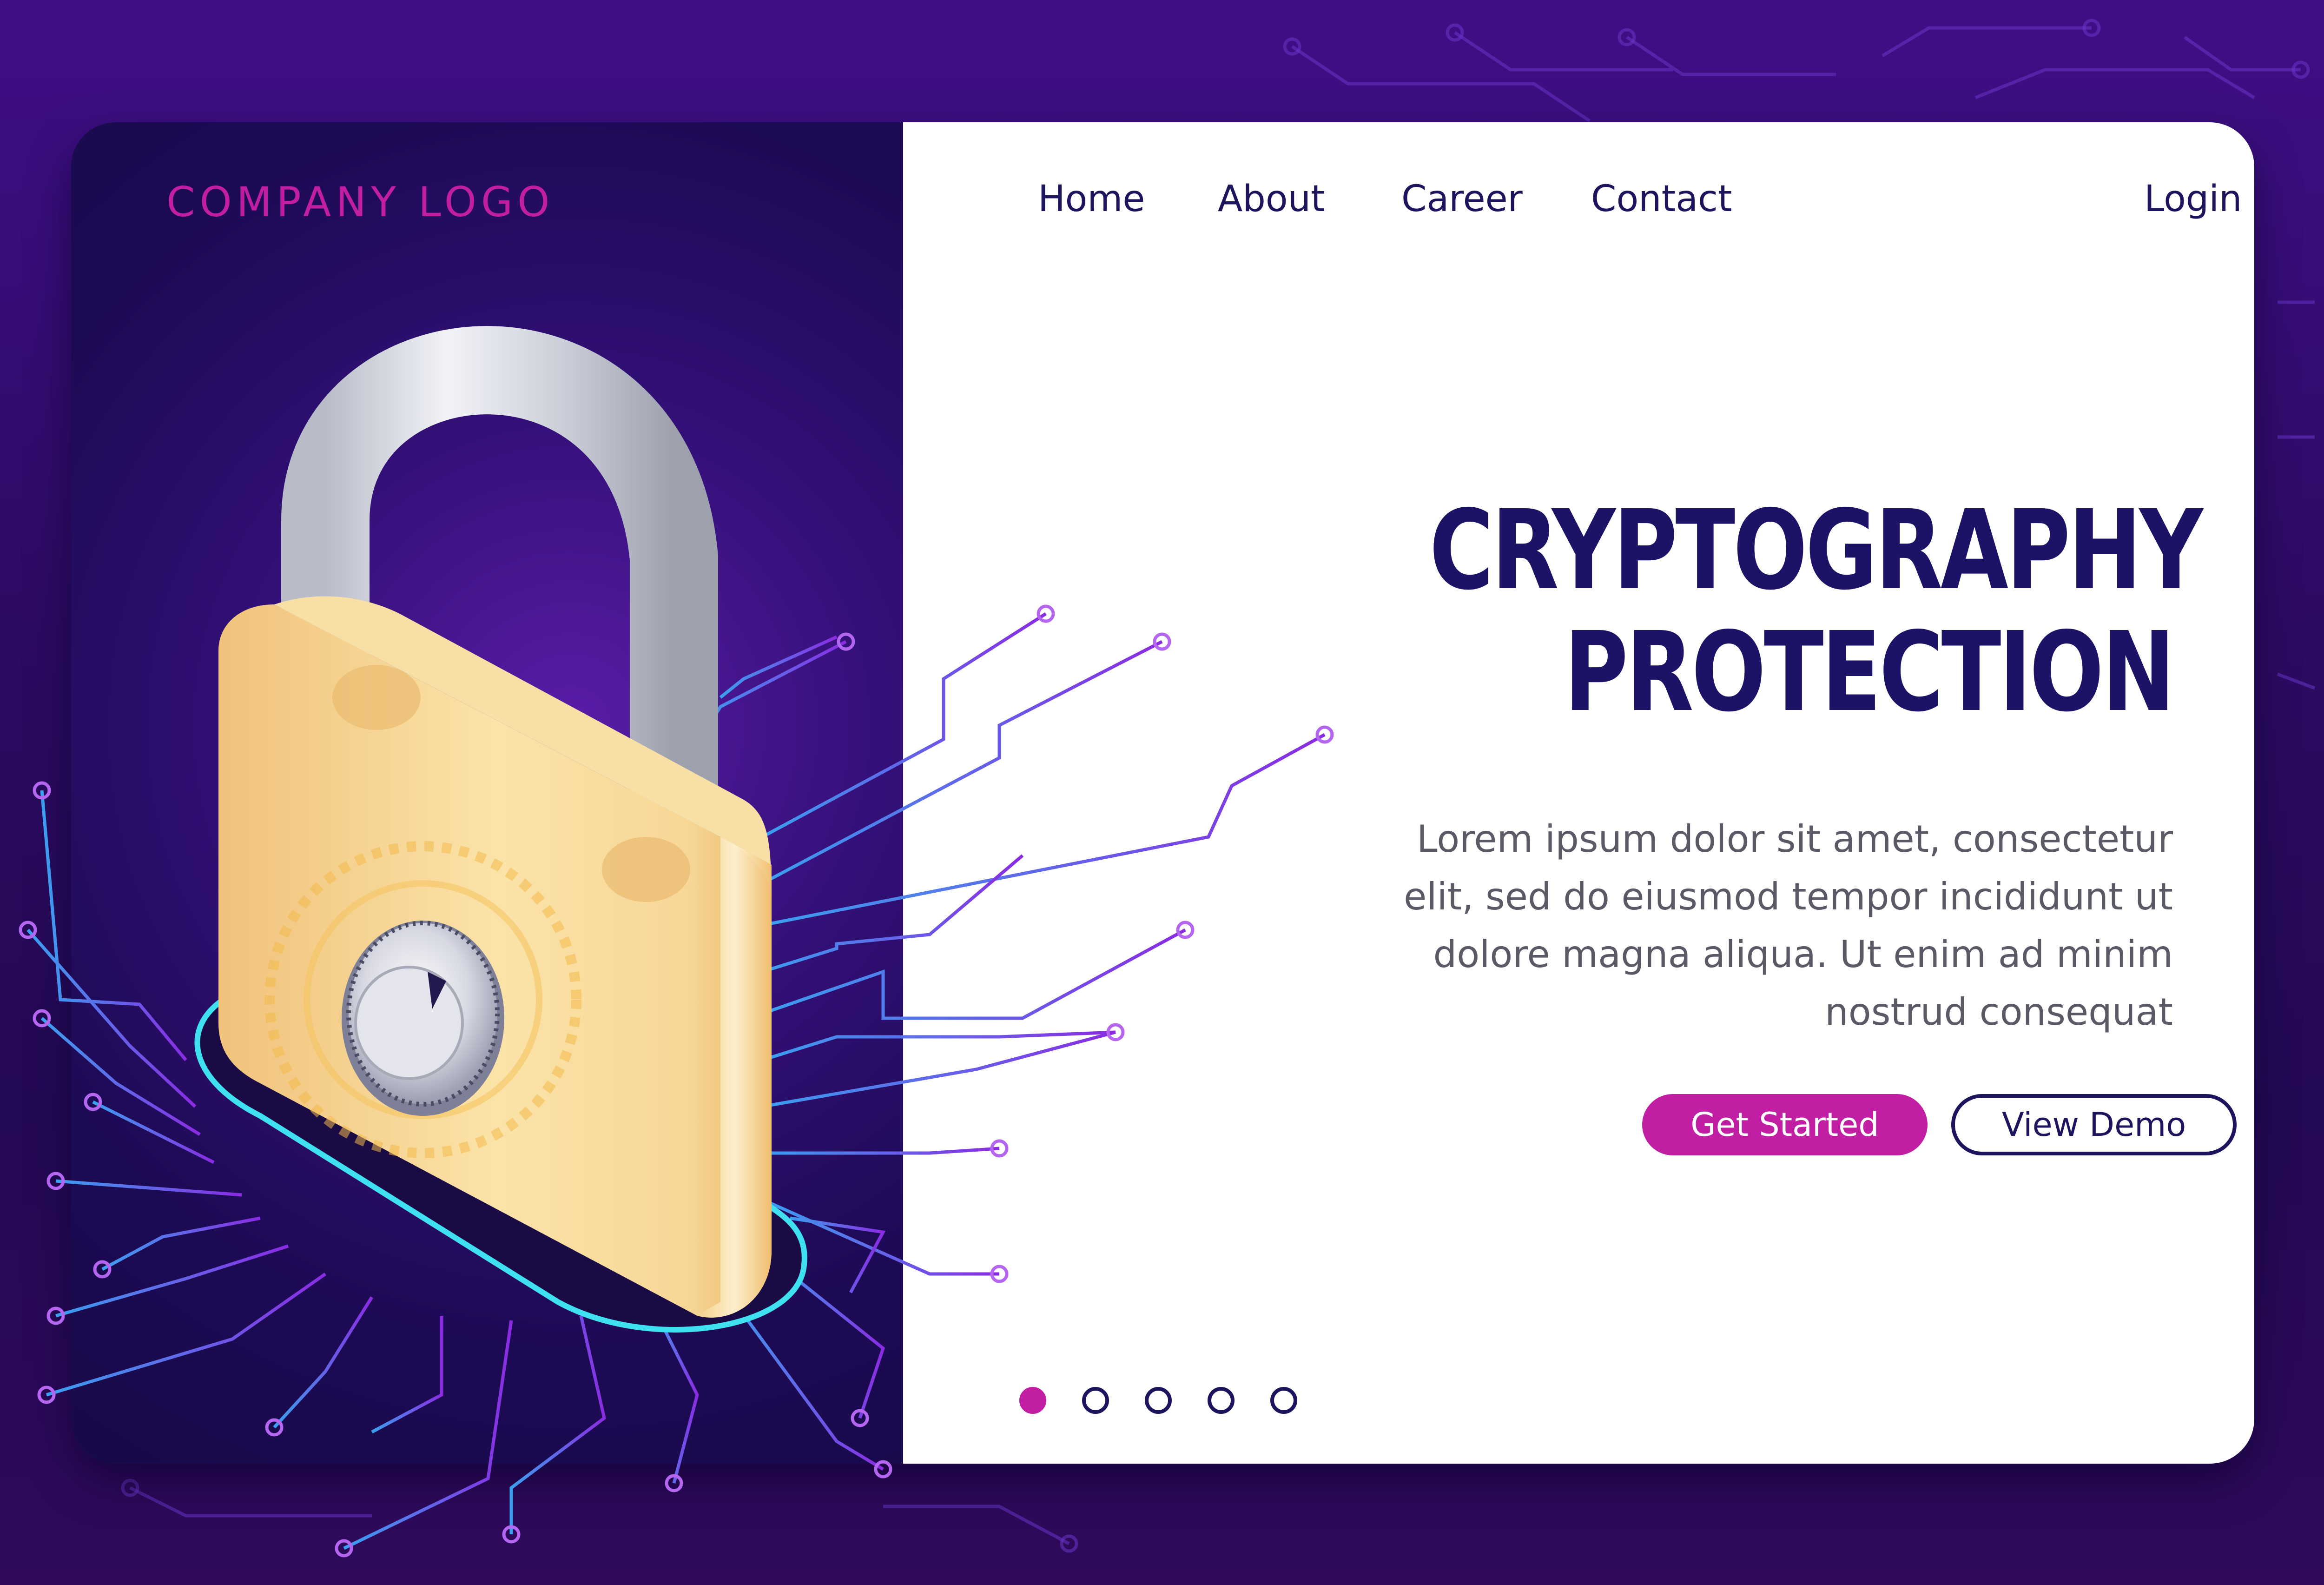  Describe the element at coordinates (1785, 1124) in the screenshot. I see `get-started-button: Get Started` at that location.